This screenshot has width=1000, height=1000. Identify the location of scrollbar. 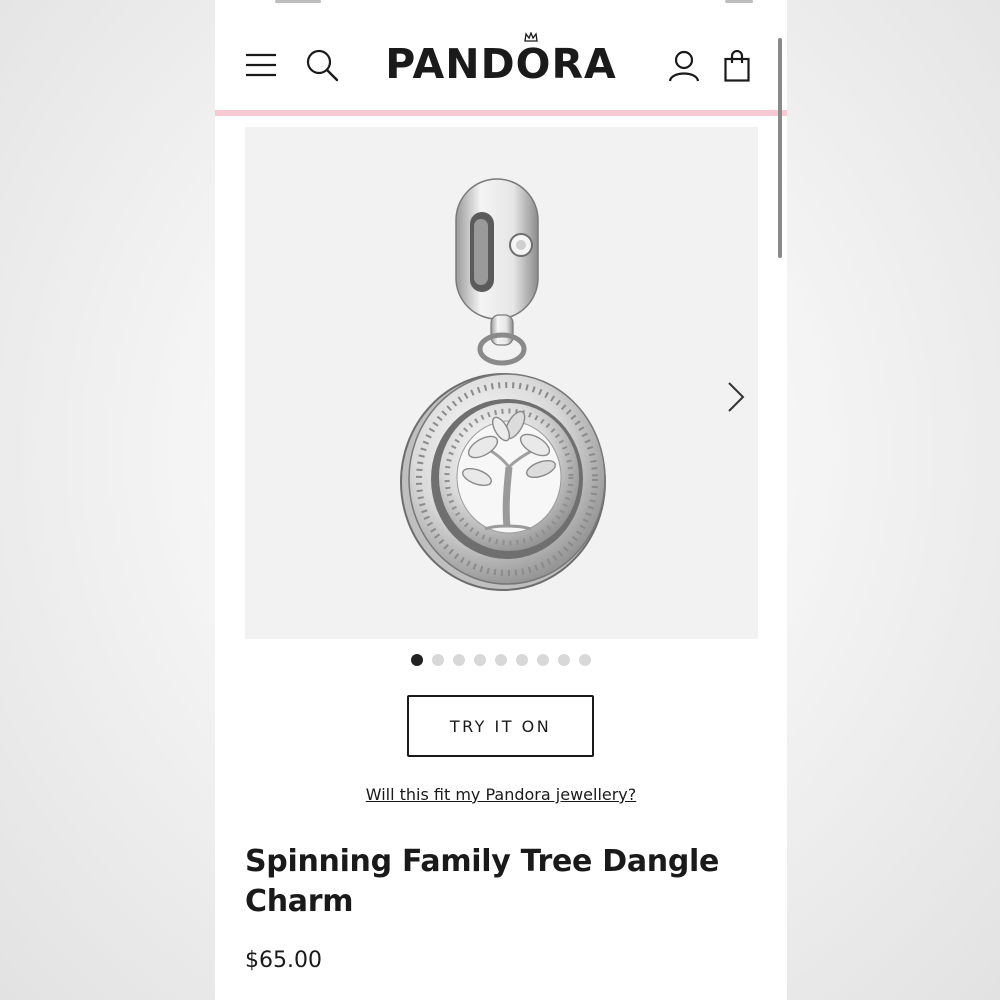
(780, 148).